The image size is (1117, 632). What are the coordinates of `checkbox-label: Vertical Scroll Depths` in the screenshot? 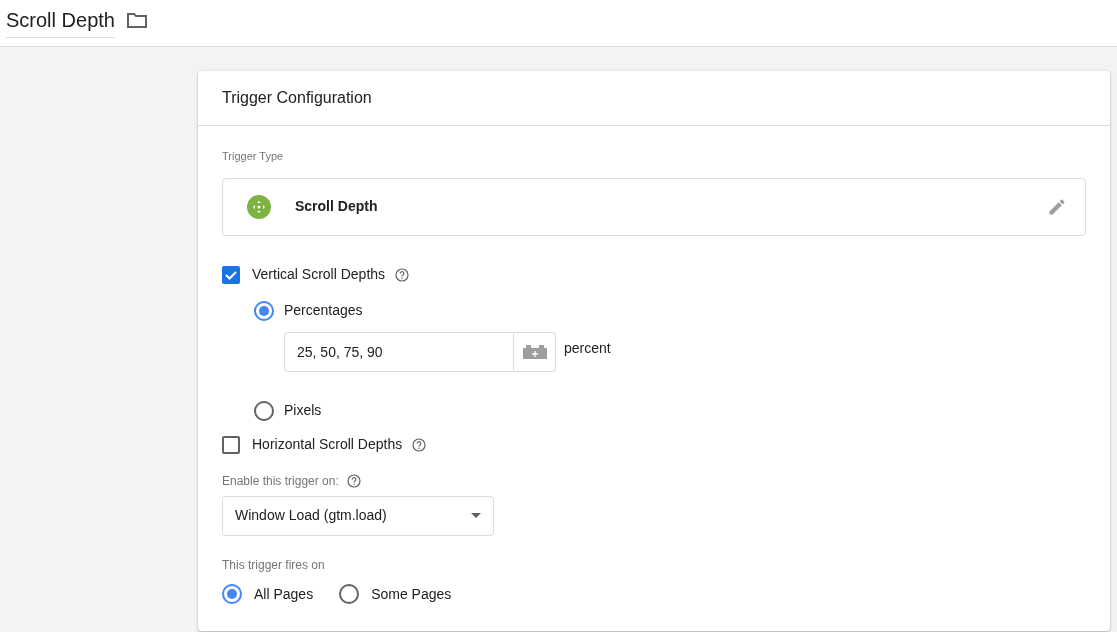 It's located at (319, 274).